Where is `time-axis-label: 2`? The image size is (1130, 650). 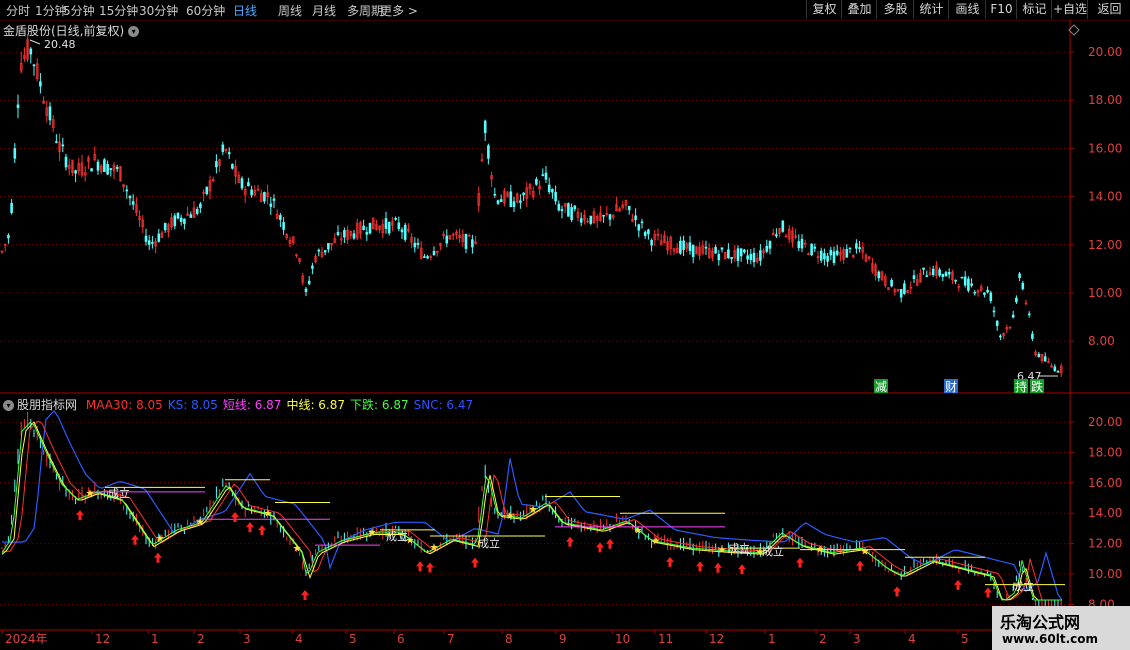 time-axis-label: 2 is located at coordinates (201, 639).